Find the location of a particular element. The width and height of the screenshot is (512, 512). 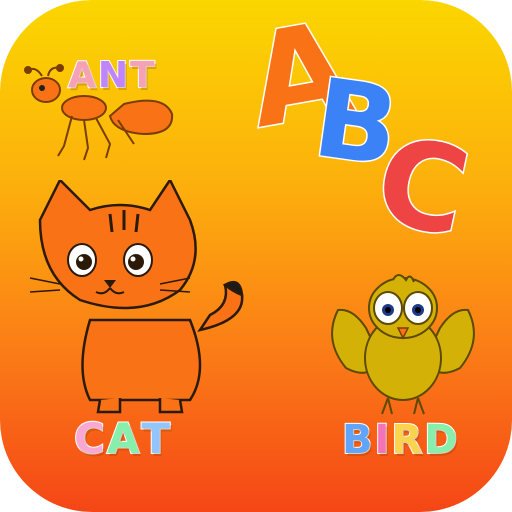

bird-letter-1: B is located at coordinates (358, 440).